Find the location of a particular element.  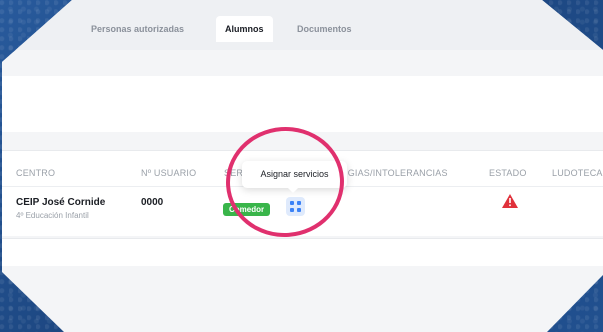

header-usuario: Nº USUARIO is located at coordinates (168, 173).